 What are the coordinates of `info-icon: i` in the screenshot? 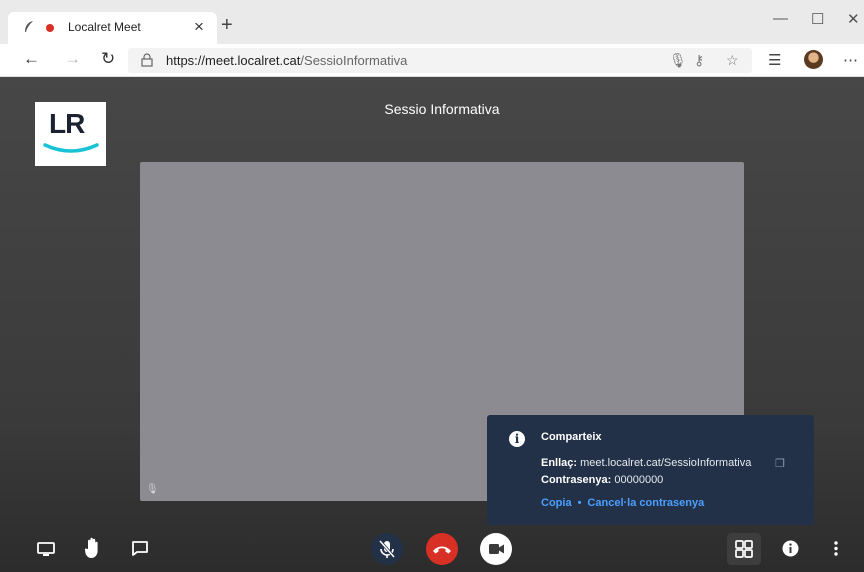 It's located at (517, 439).